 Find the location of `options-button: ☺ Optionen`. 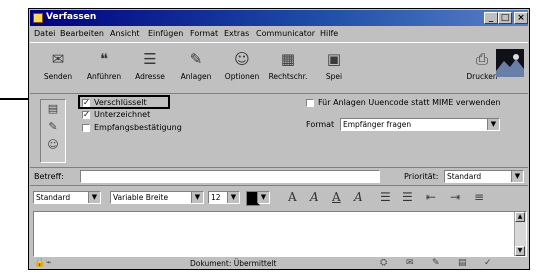

options-button: ☺ Optionen is located at coordinates (242, 68).